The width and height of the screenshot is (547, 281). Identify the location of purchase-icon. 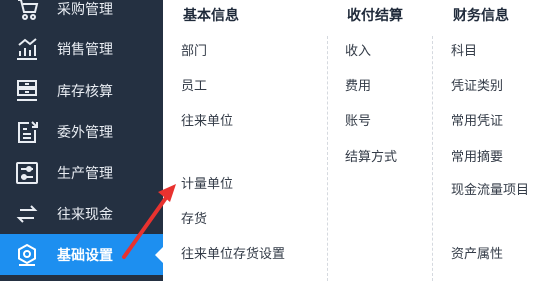
(27, 11).